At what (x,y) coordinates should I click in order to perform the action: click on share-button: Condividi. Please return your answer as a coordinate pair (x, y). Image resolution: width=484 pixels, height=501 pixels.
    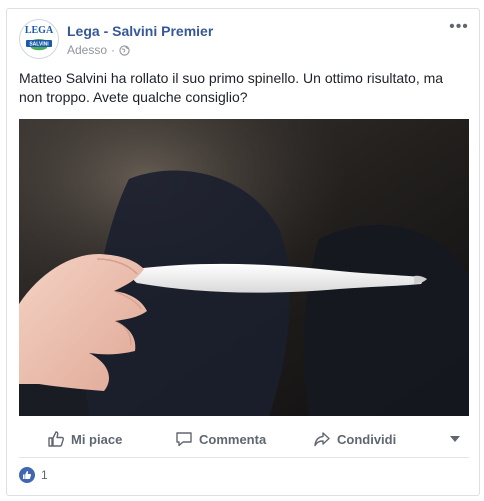
    Looking at the image, I should click on (354, 439).